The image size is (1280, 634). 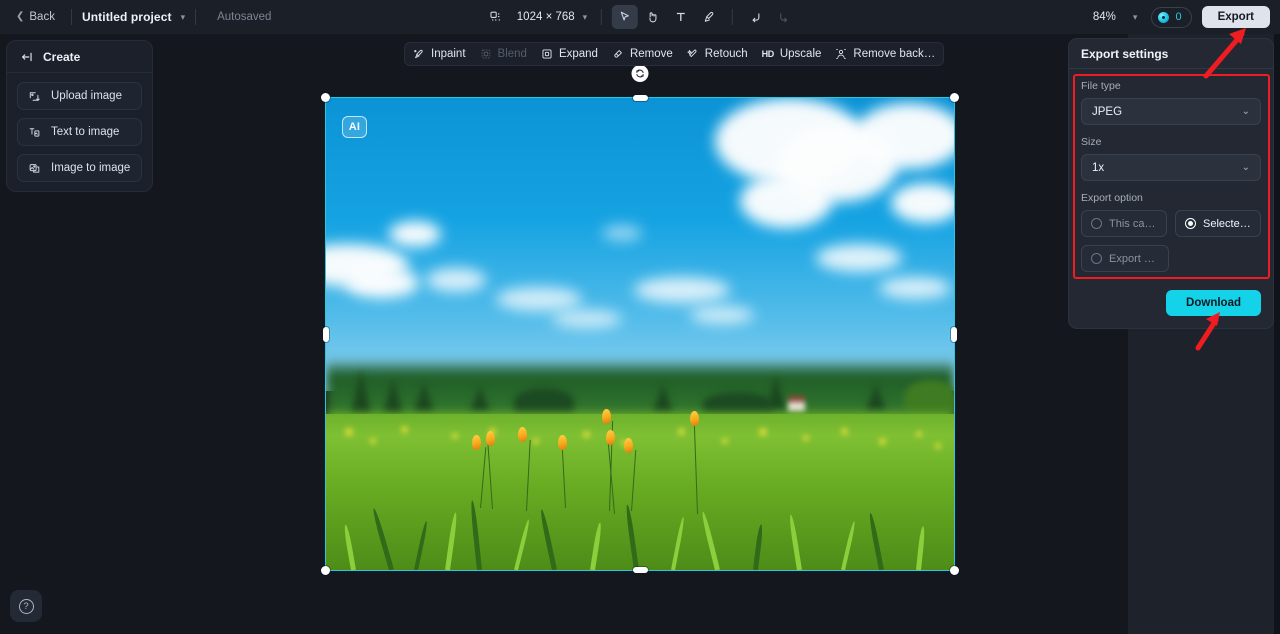 I want to click on retouch-button: Retouch, so click(x=717, y=54).